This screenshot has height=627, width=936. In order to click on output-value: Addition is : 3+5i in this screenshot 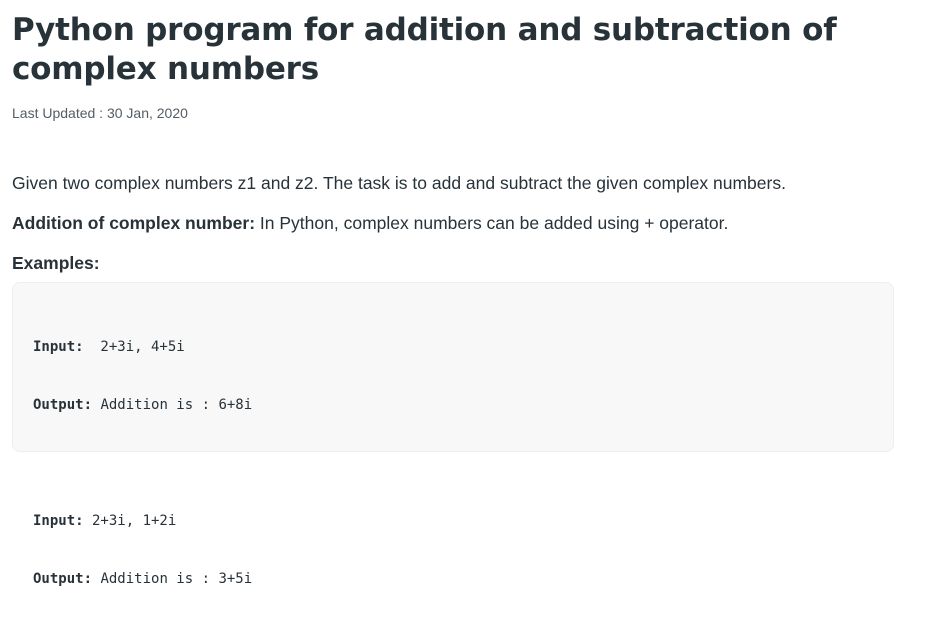, I will do `click(172, 579)`.